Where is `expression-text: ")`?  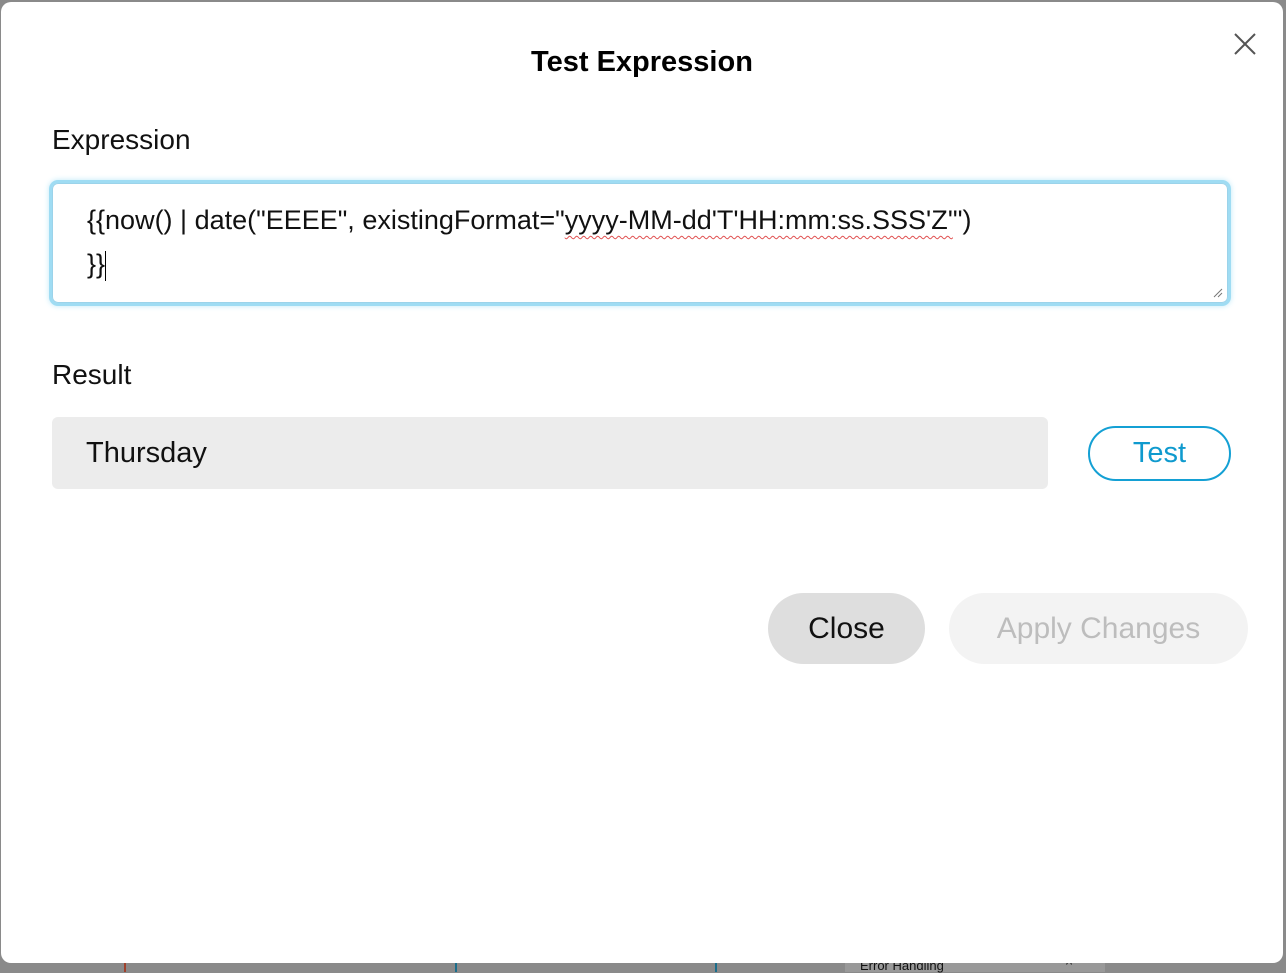 expression-text: ") is located at coordinates (962, 220).